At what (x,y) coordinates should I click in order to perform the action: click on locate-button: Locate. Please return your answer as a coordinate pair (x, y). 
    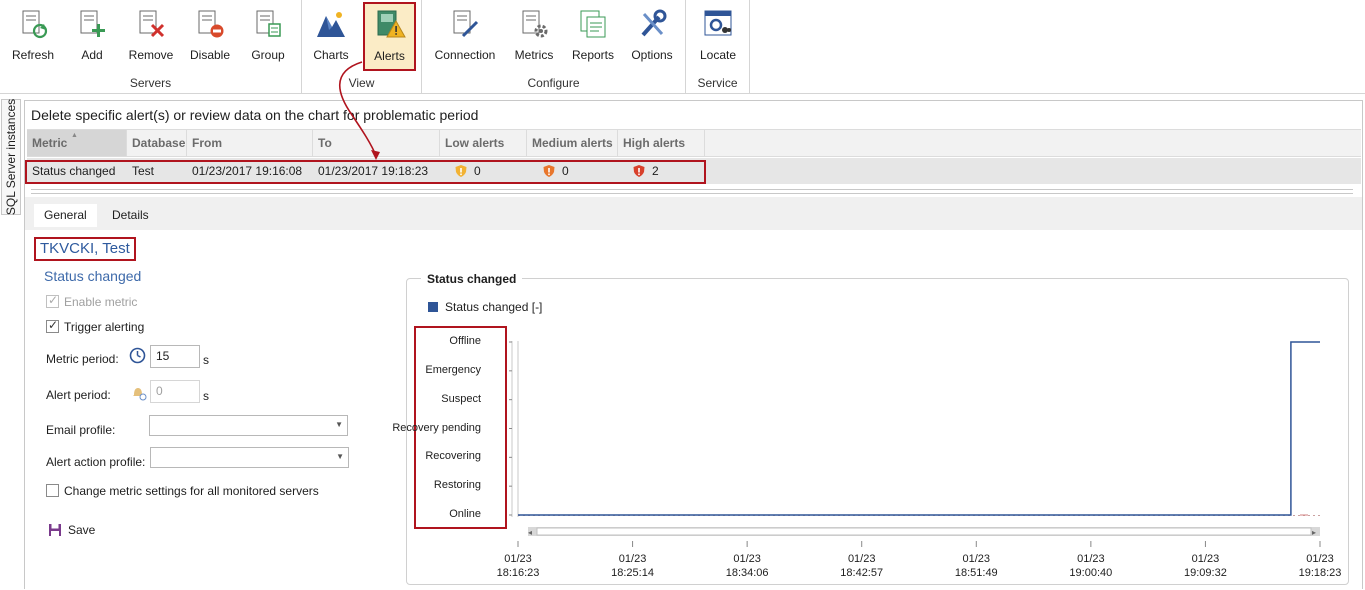
    Looking at the image, I should click on (718, 35).